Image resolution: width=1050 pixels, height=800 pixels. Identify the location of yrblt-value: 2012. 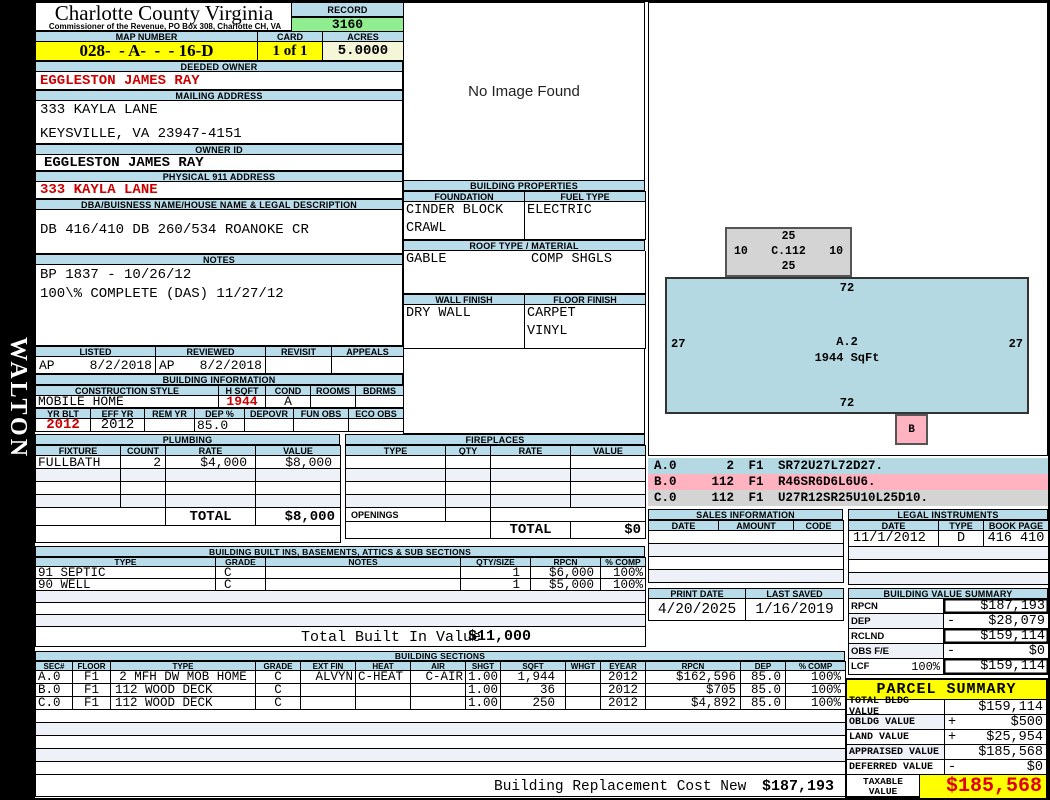
(63, 425).